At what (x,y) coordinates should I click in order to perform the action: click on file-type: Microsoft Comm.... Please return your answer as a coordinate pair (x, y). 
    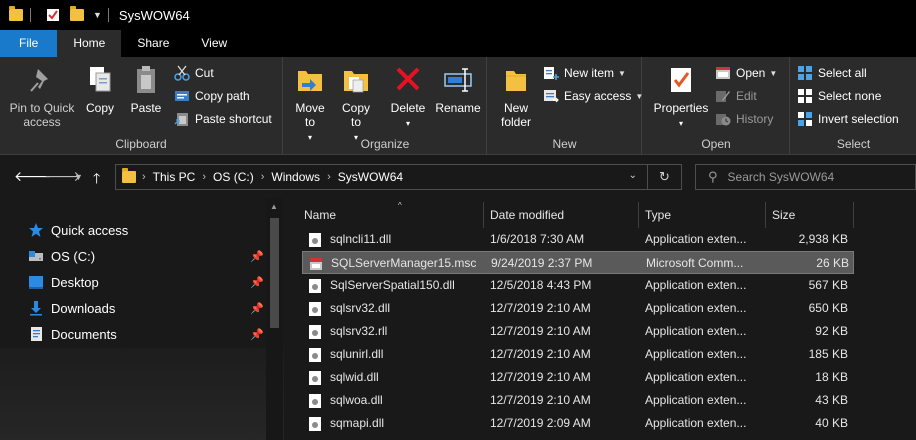
    Looking at the image, I should click on (695, 263).